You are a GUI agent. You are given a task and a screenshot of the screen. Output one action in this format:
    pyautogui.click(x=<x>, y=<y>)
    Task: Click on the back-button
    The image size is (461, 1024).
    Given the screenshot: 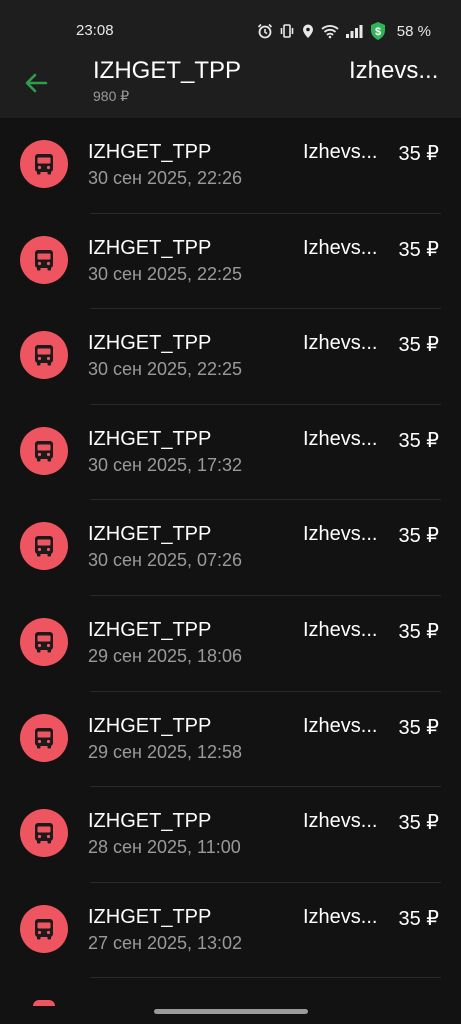 What is the action you would take?
    pyautogui.click(x=37, y=83)
    